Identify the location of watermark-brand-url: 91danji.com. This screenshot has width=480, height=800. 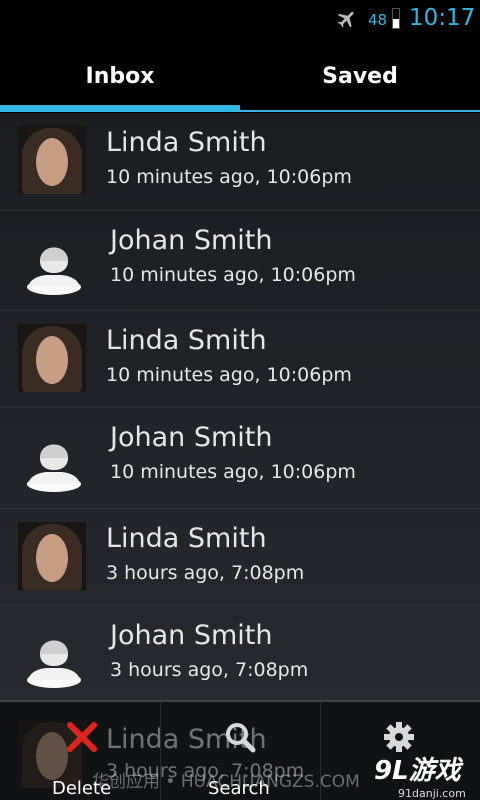
(432, 793).